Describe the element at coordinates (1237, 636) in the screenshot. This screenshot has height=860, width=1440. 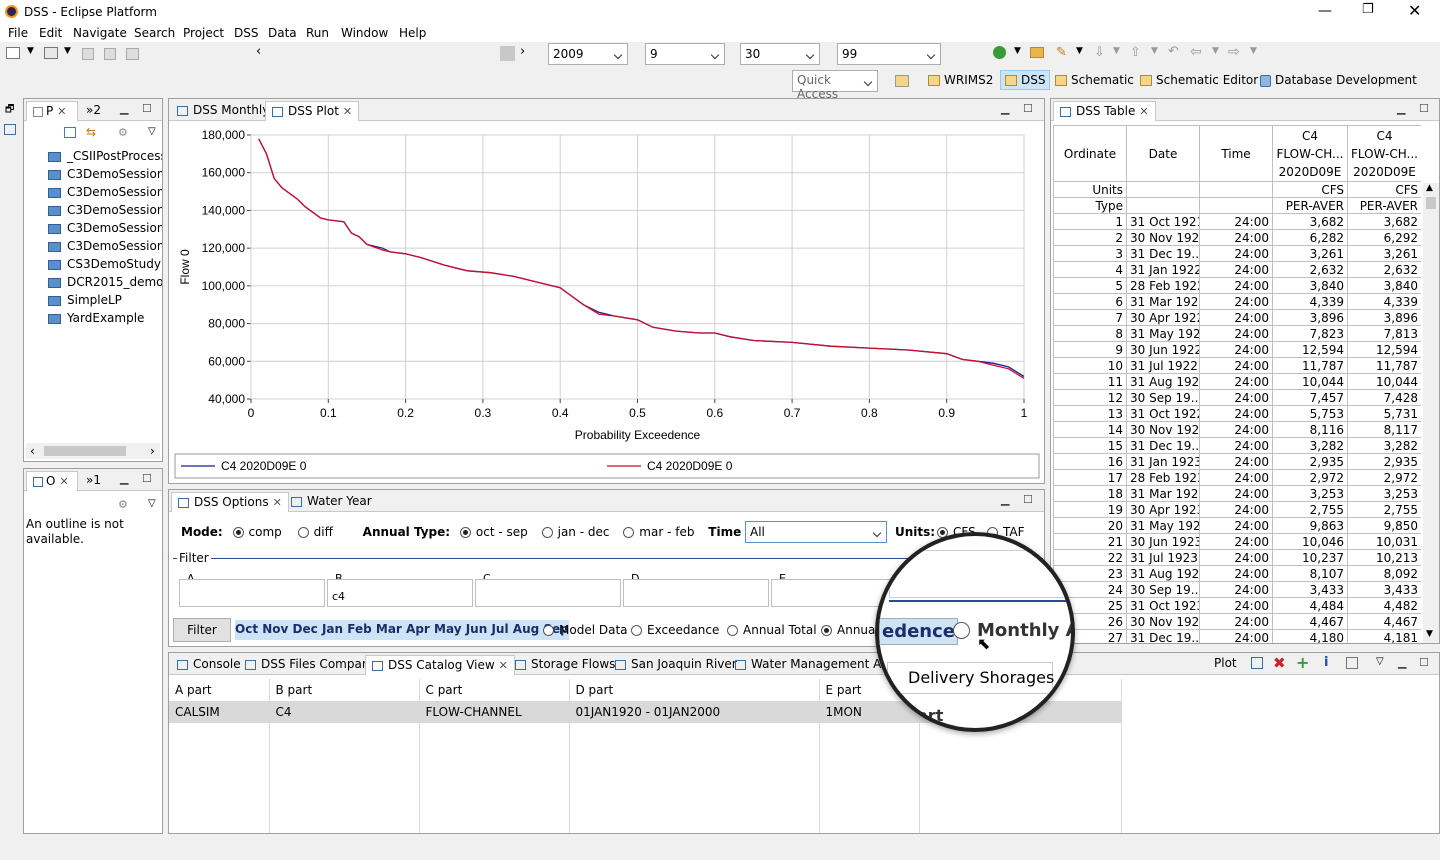
I see `table-row: 27 31 Dec 19... 24:00 4,180 4,181` at that location.